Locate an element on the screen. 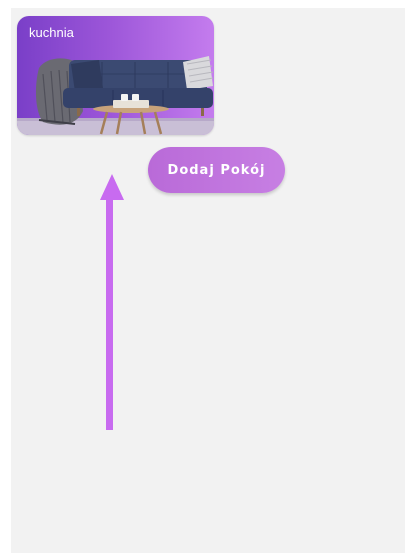  room-card-kuchnia: kuchnia is located at coordinates (115, 75).